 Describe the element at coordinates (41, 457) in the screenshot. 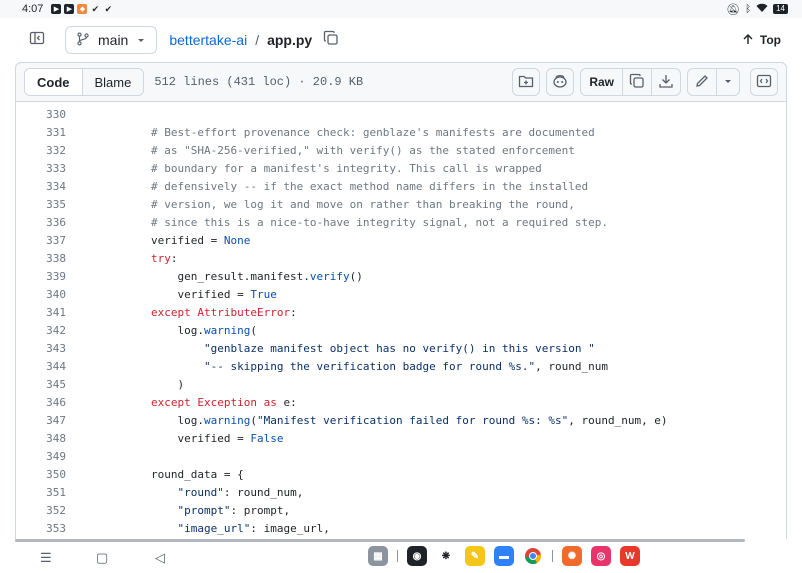

I see `line-number: 349` at that location.